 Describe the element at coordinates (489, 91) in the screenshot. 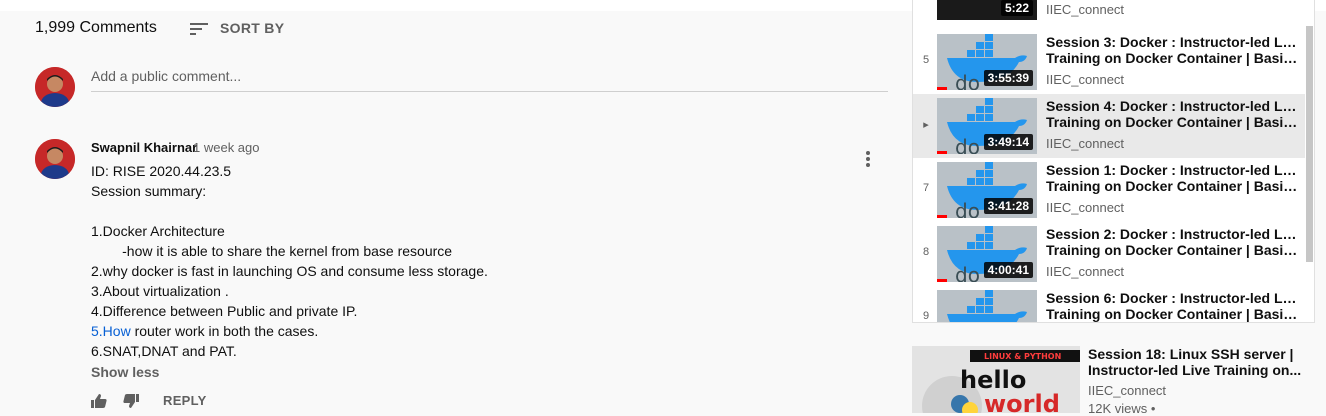

I see `add-comment-underline` at that location.